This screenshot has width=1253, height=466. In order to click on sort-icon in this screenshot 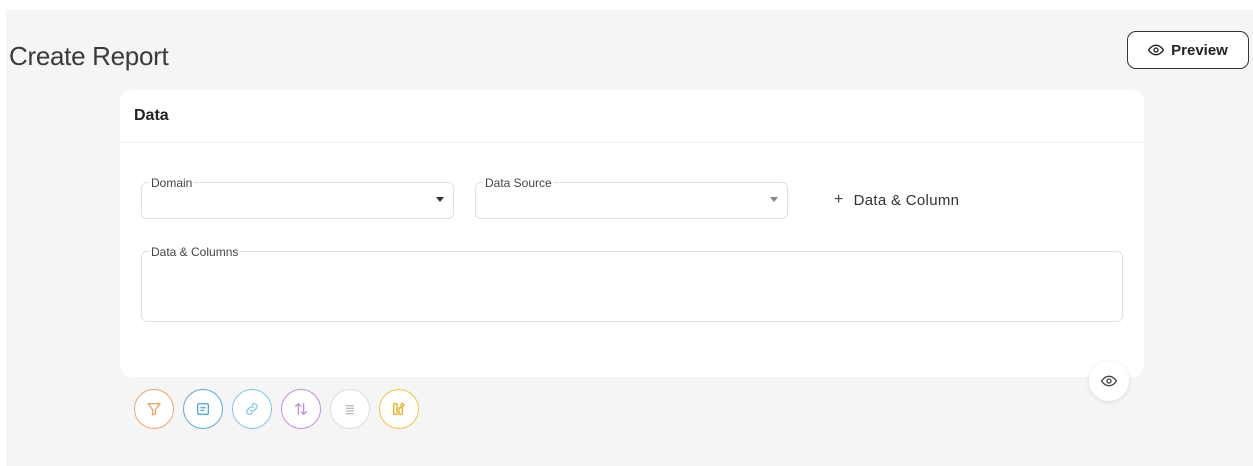, I will do `click(301, 409)`.